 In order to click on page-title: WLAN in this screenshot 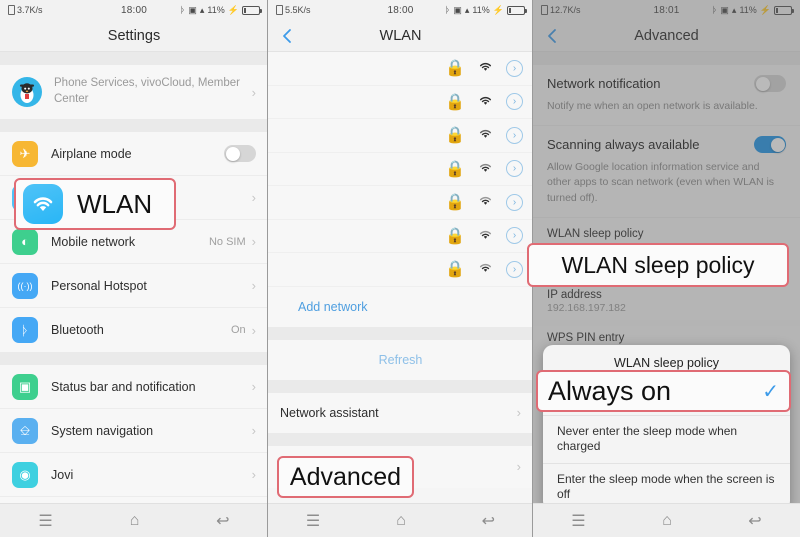, I will do `click(400, 35)`.